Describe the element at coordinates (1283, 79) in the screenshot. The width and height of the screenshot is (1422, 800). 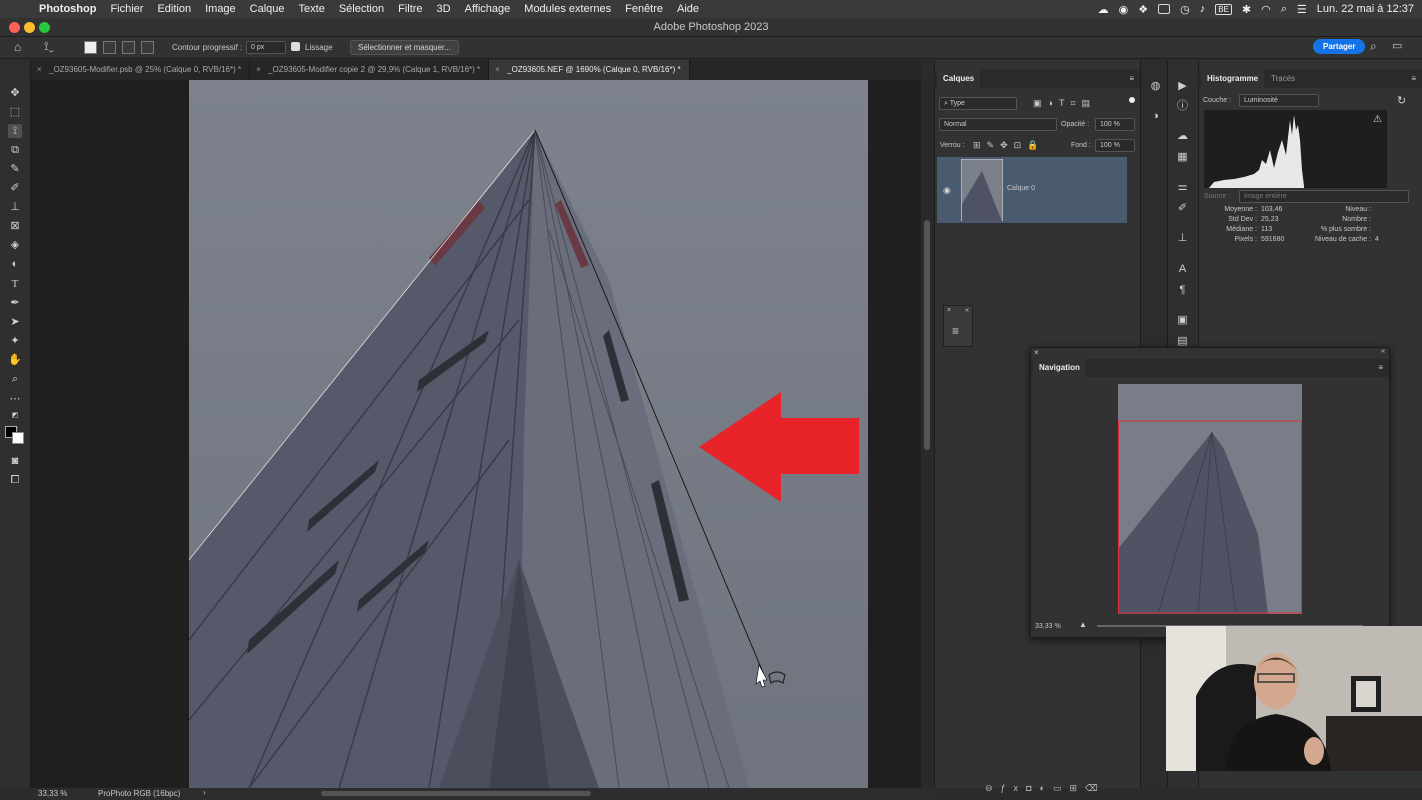
I see `tab-traces: Tracés` at that location.